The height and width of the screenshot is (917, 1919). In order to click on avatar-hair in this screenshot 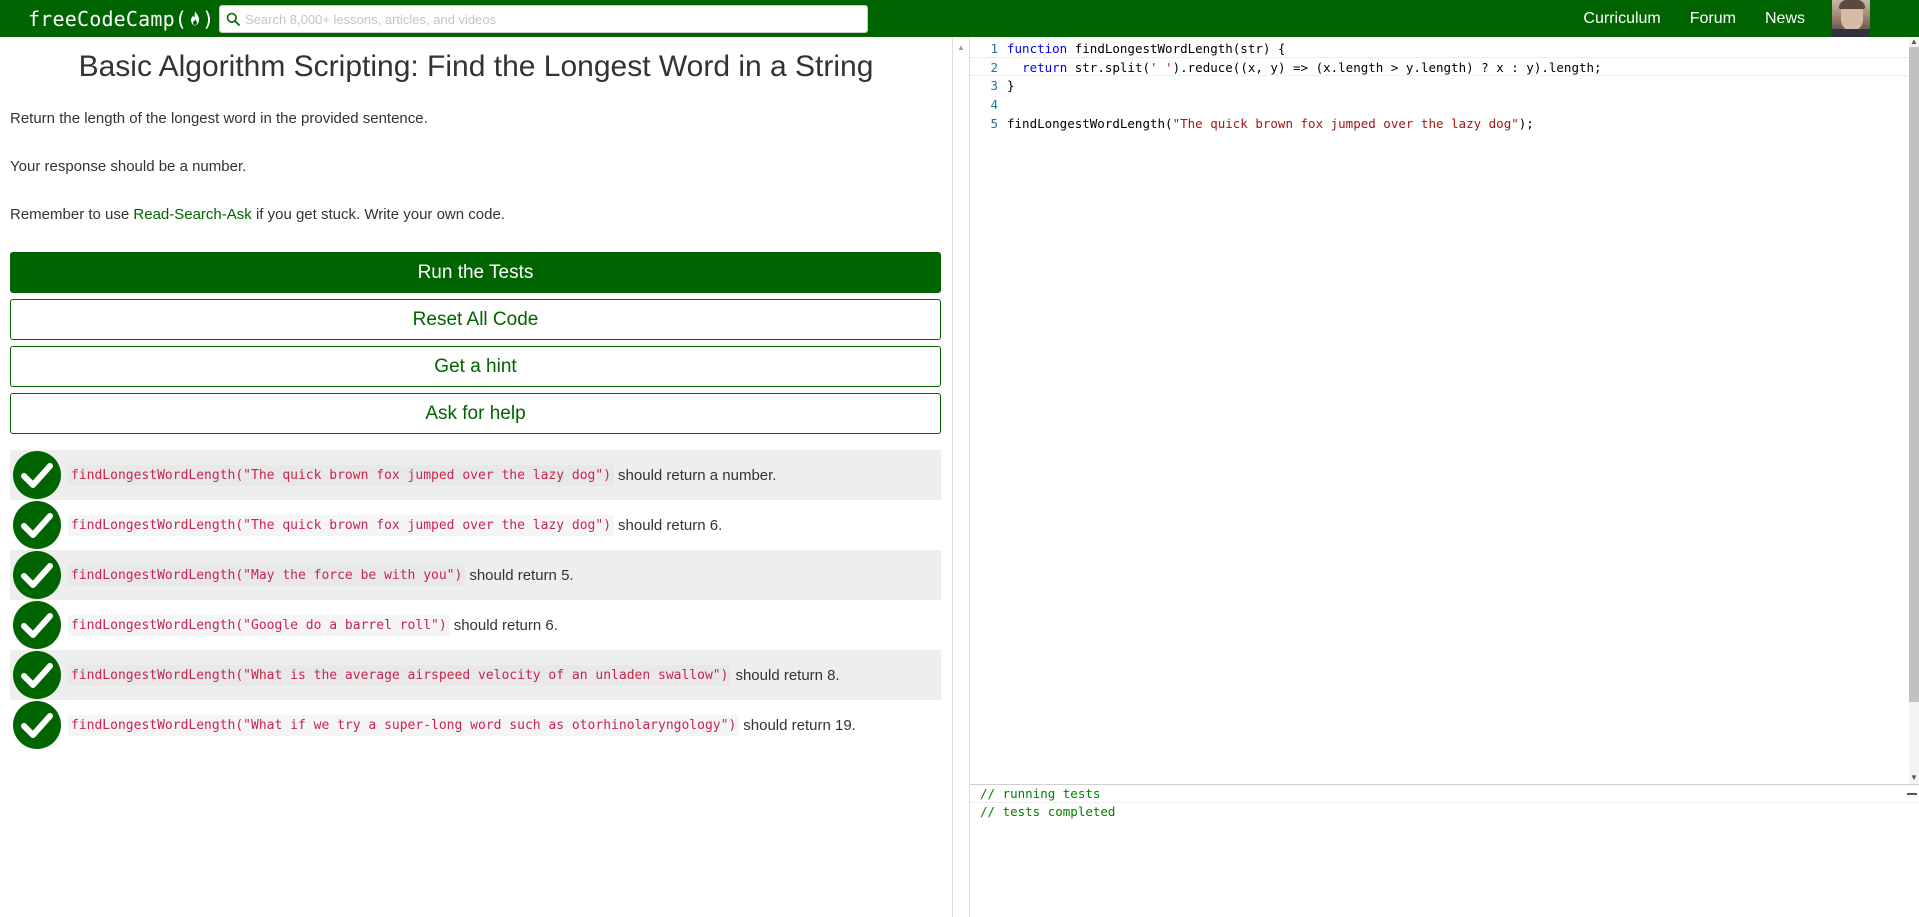, I will do `click(1852, 4)`.